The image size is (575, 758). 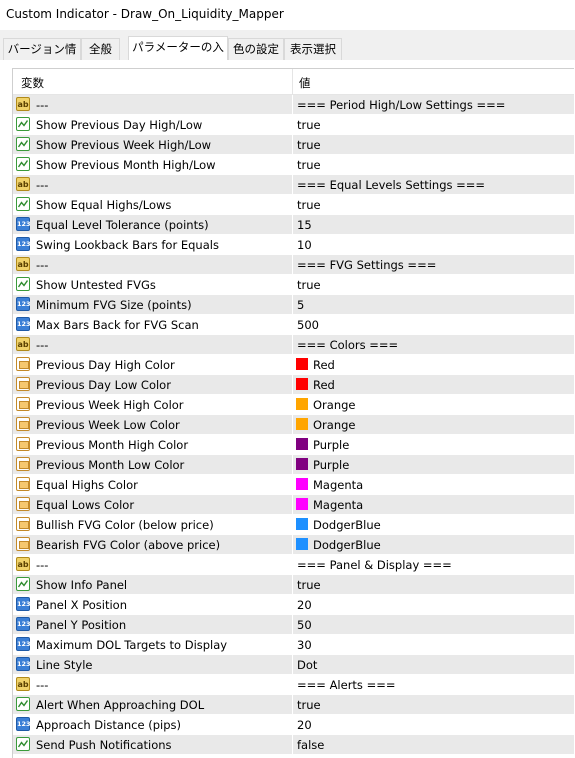 What do you see at coordinates (313, 49) in the screenshot?
I see `tab-display-selection: 表示選択` at bounding box center [313, 49].